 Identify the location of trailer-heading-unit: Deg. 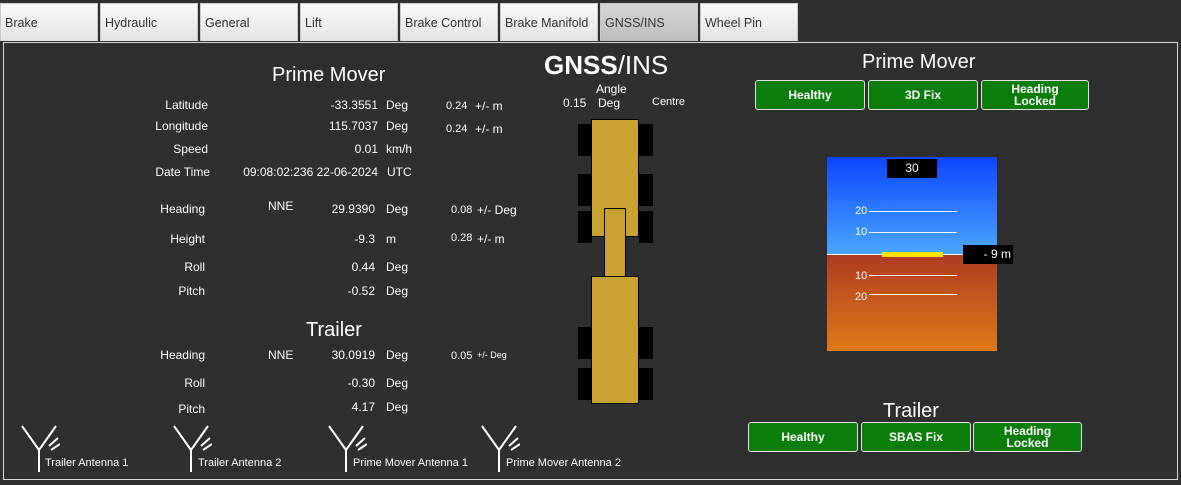
(397, 355).